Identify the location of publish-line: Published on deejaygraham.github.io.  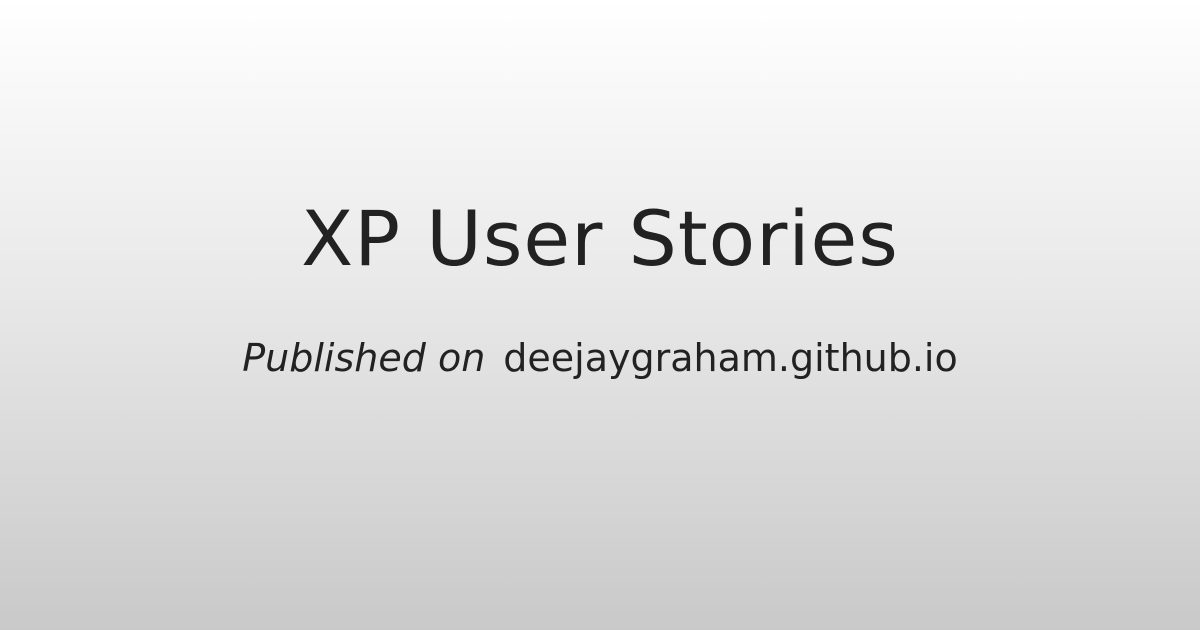
(600, 358).